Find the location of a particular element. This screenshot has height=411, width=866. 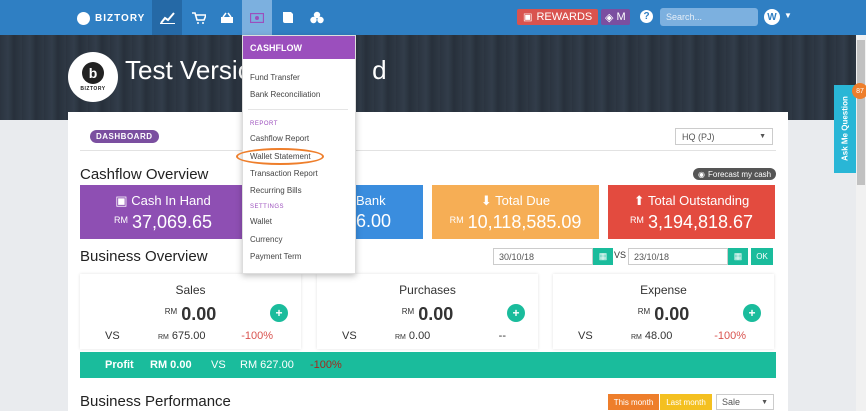

nav-cashflow-money-icon is located at coordinates (257, 17).